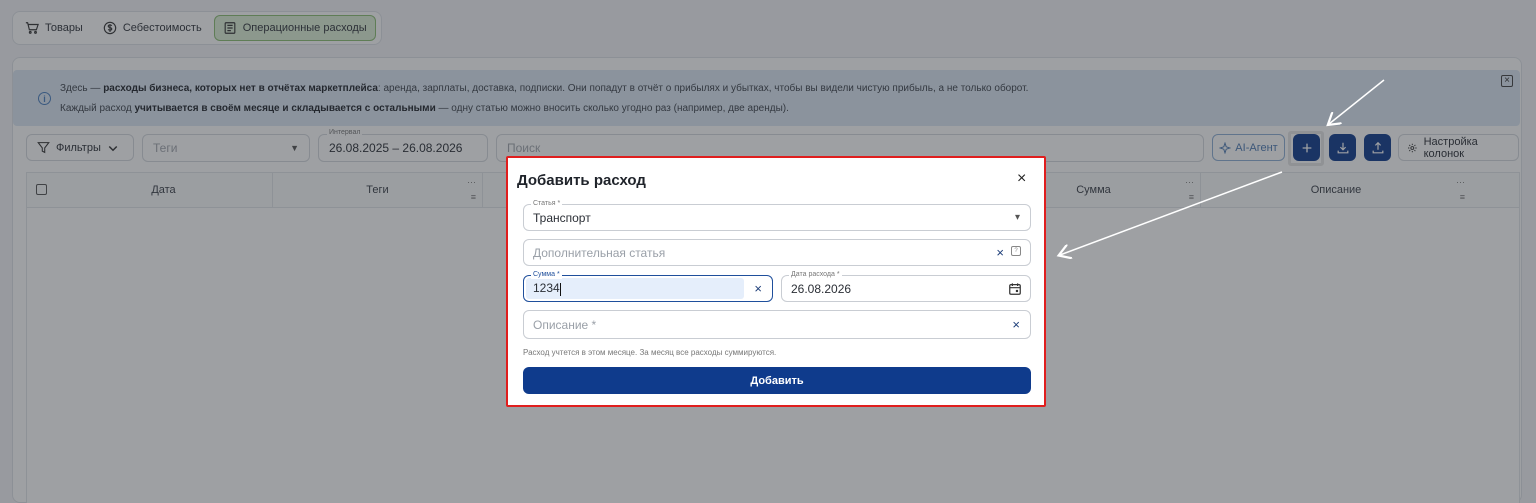  Describe the element at coordinates (1171, 213) in the screenshot. I see `arrow-to-modal` at that location.